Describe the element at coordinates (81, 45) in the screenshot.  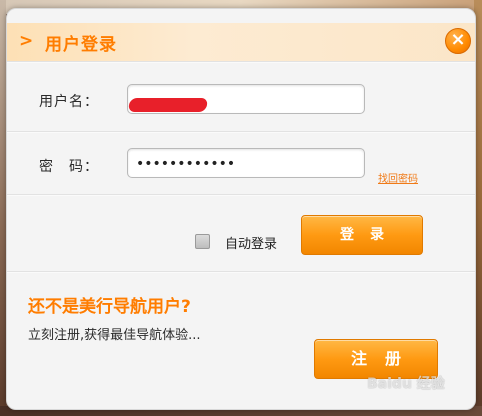
I see `dialog-title: 用户登录` at that location.